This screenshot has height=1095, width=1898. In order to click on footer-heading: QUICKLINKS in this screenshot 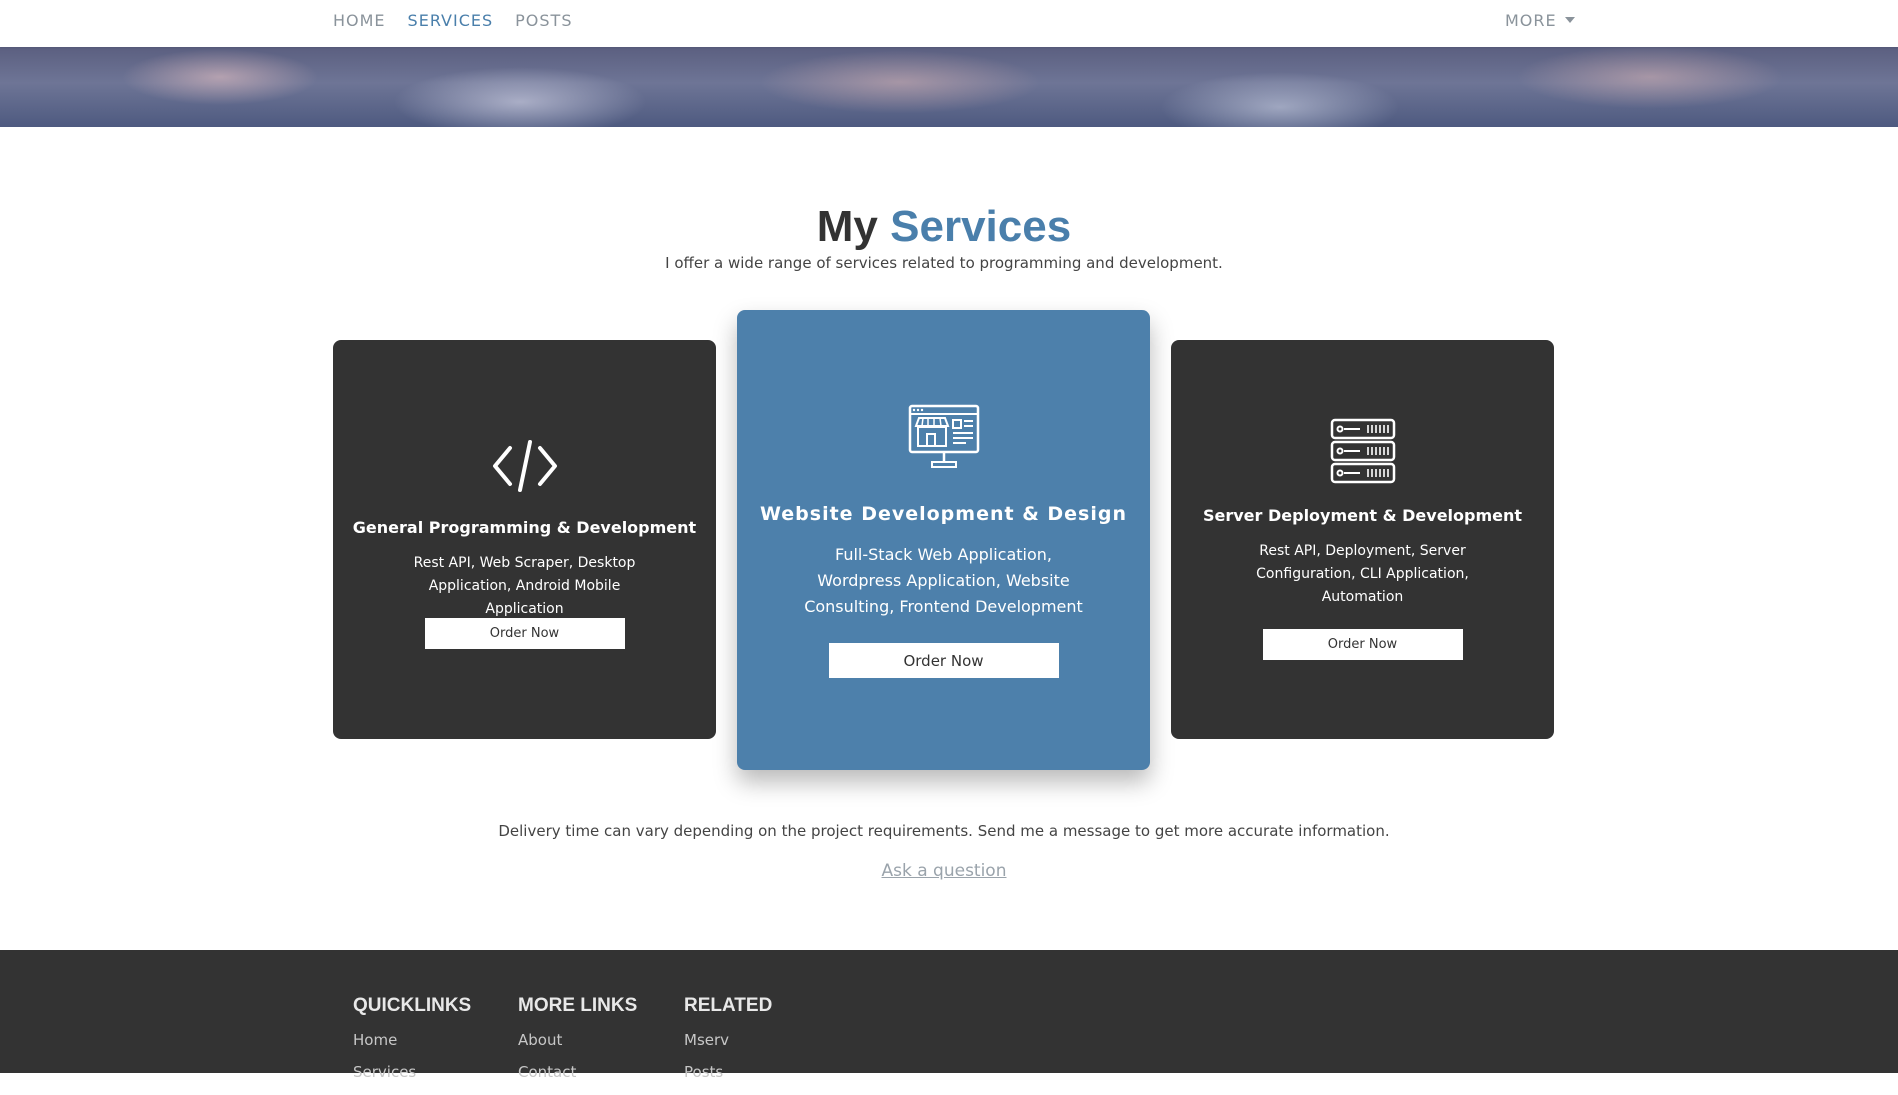, I will do `click(412, 1005)`.